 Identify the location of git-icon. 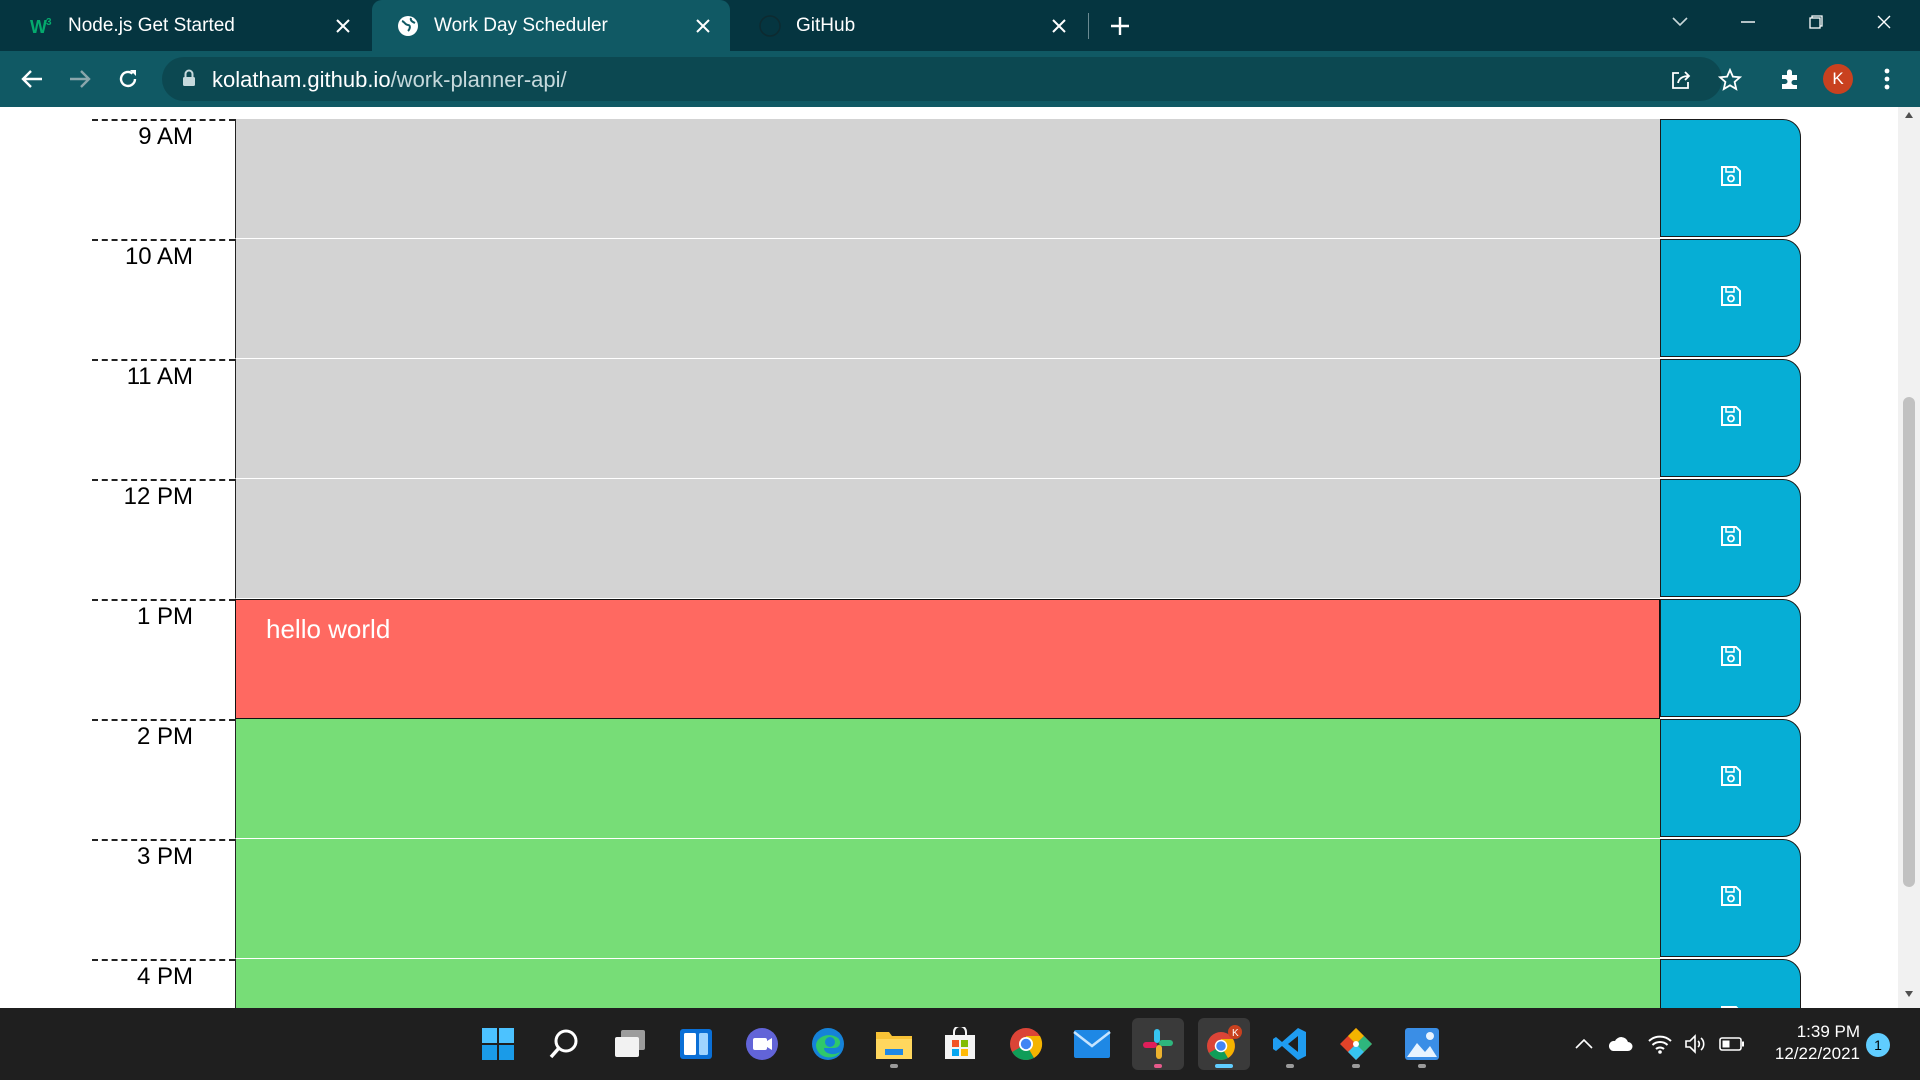
(1356, 1044).